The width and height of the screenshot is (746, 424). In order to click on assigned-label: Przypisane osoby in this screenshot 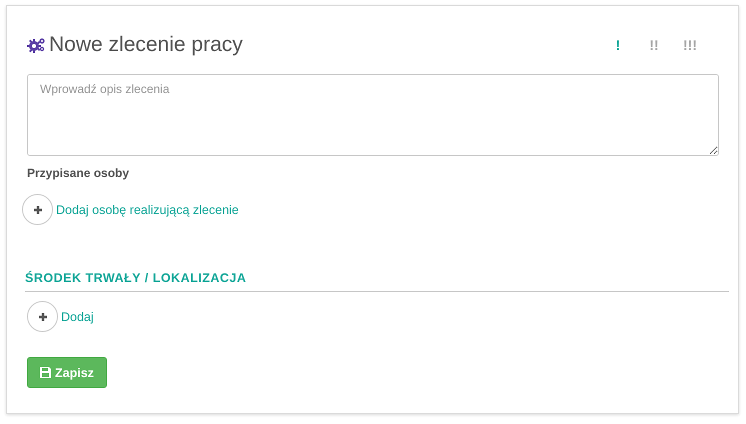, I will do `click(78, 173)`.